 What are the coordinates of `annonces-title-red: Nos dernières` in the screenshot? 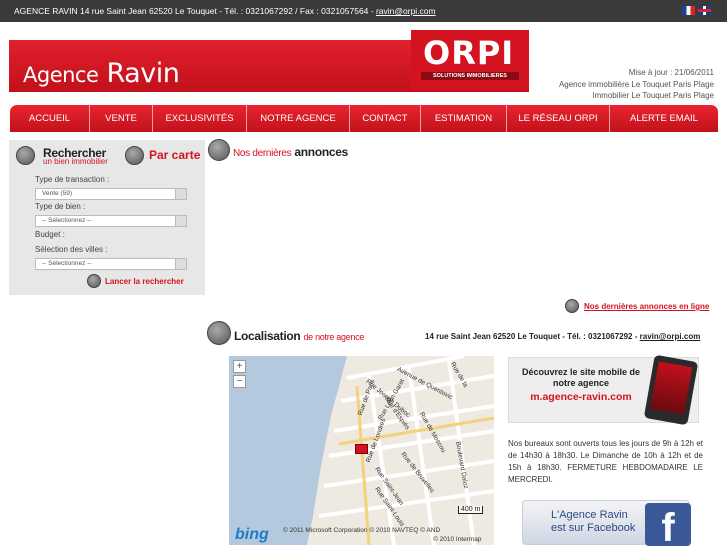 It's located at (262, 153).